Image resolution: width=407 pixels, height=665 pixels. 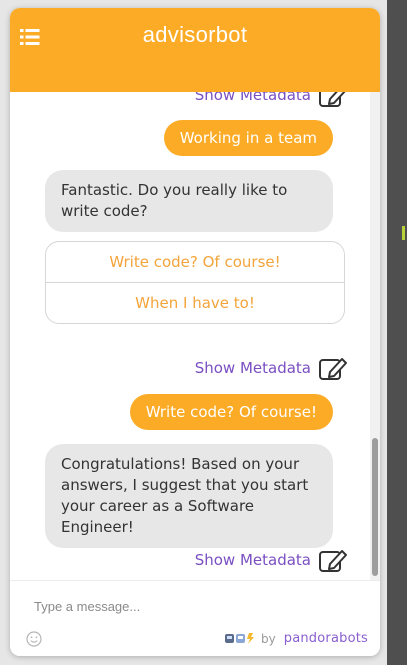 I want to click on pandorabots-link: pandorabots, so click(x=326, y=638).